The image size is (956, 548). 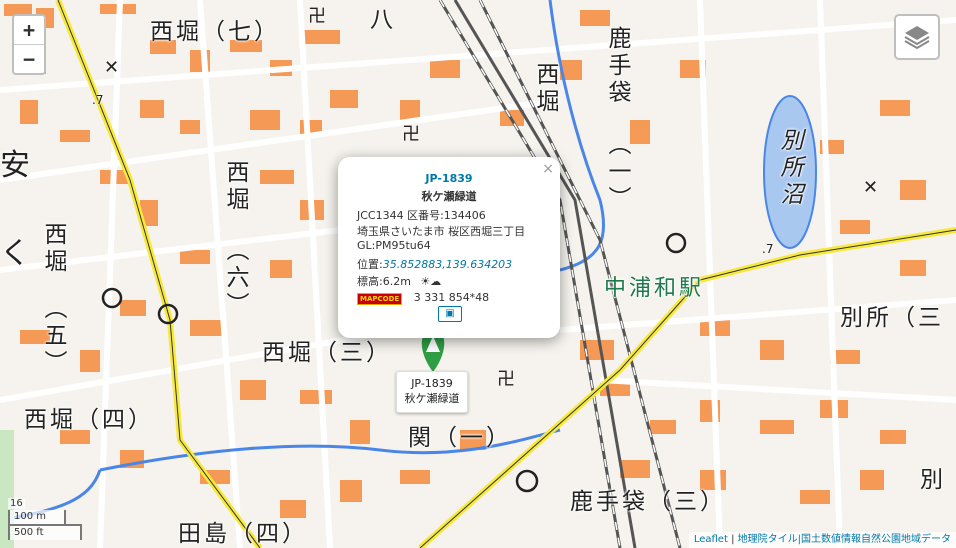 What do you see at coordinates (441, 231) in the screenshot?
I see `popup-address: 埼玉県さいたま市 桜区西堀三丁目` at bounding box center [441, 231].